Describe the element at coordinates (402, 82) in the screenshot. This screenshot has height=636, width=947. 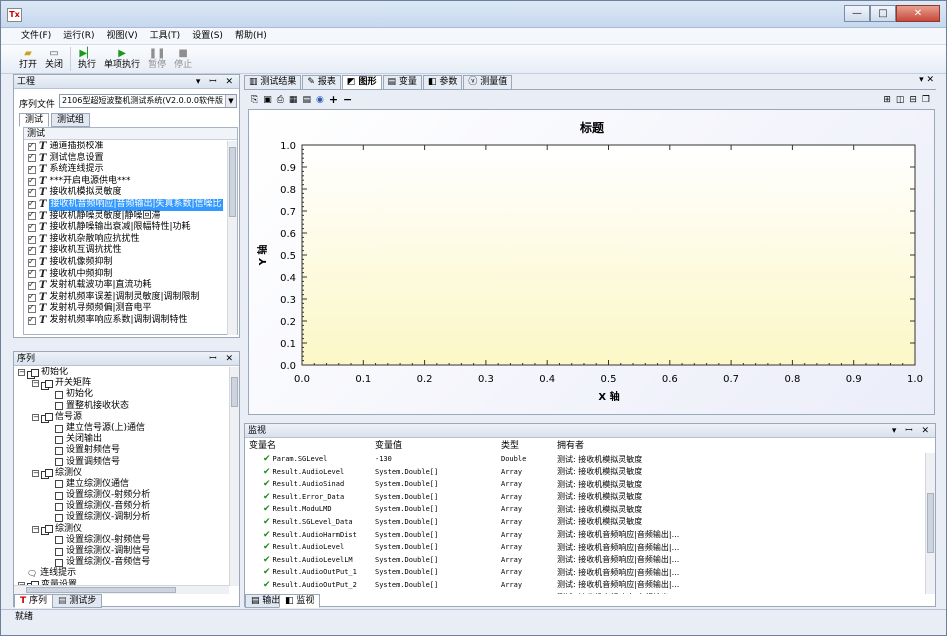
I see `tab-variables: ▤ 变量` at that location.